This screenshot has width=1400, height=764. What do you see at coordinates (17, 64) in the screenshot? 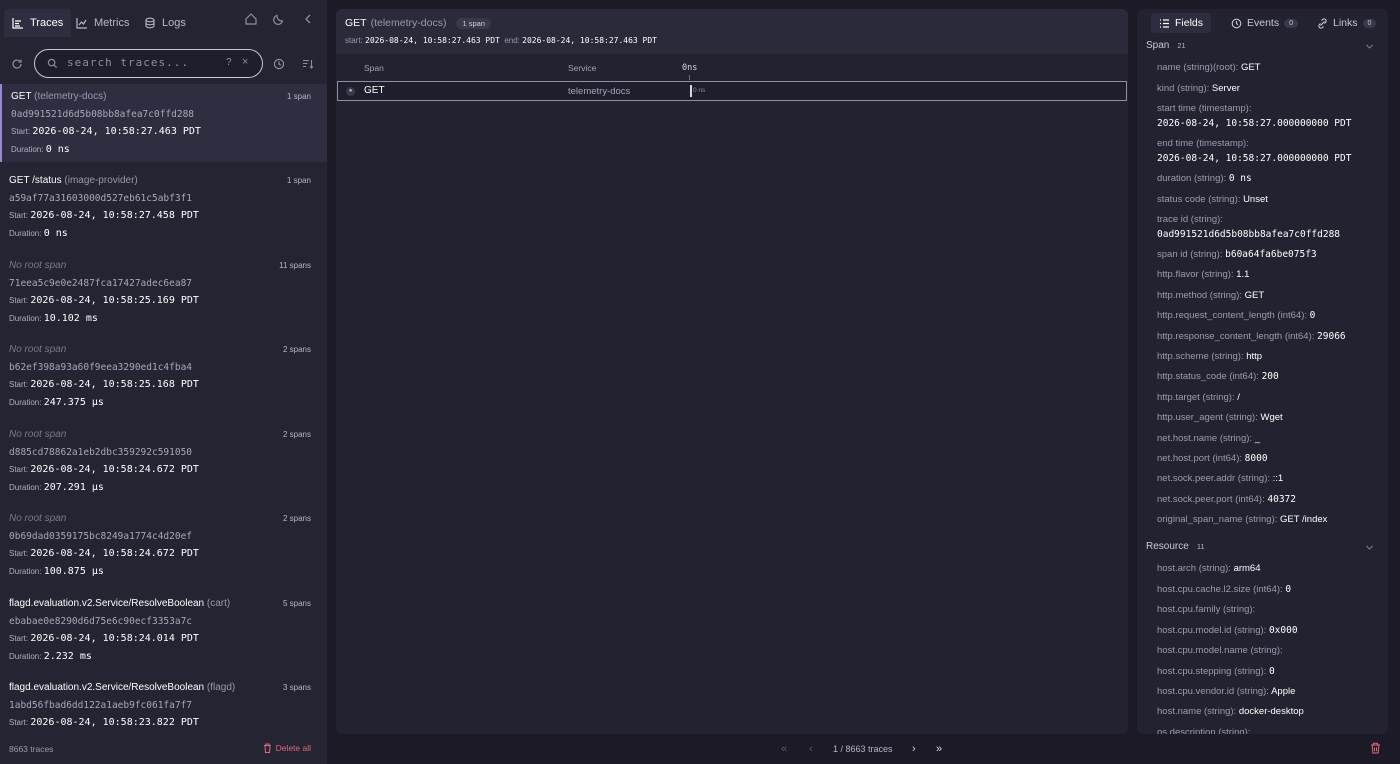
I see `refresh-icon` at bounding box center [17, 64].